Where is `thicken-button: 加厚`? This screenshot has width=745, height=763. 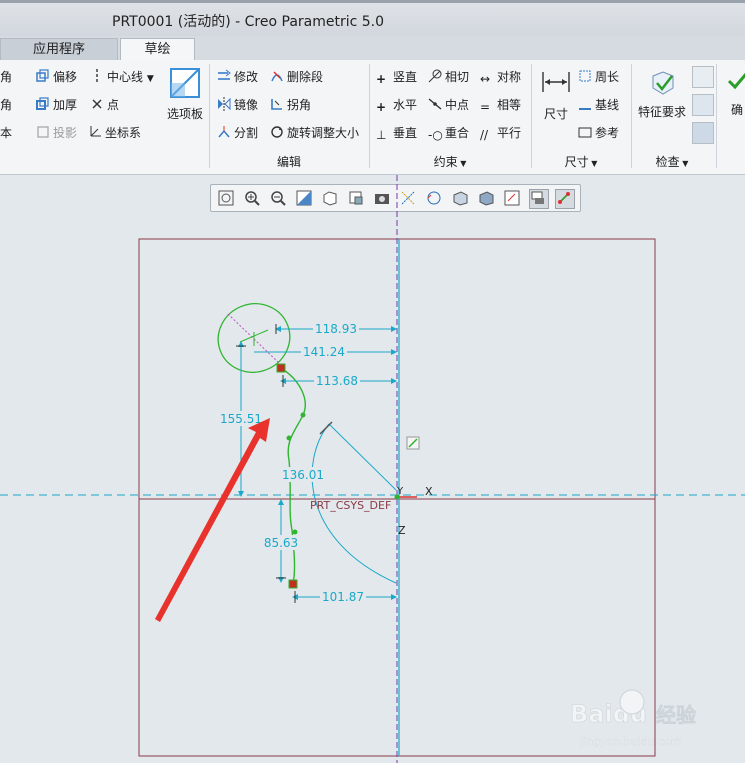 thicken-button: 加厚 is located at coordinates (56, 104).